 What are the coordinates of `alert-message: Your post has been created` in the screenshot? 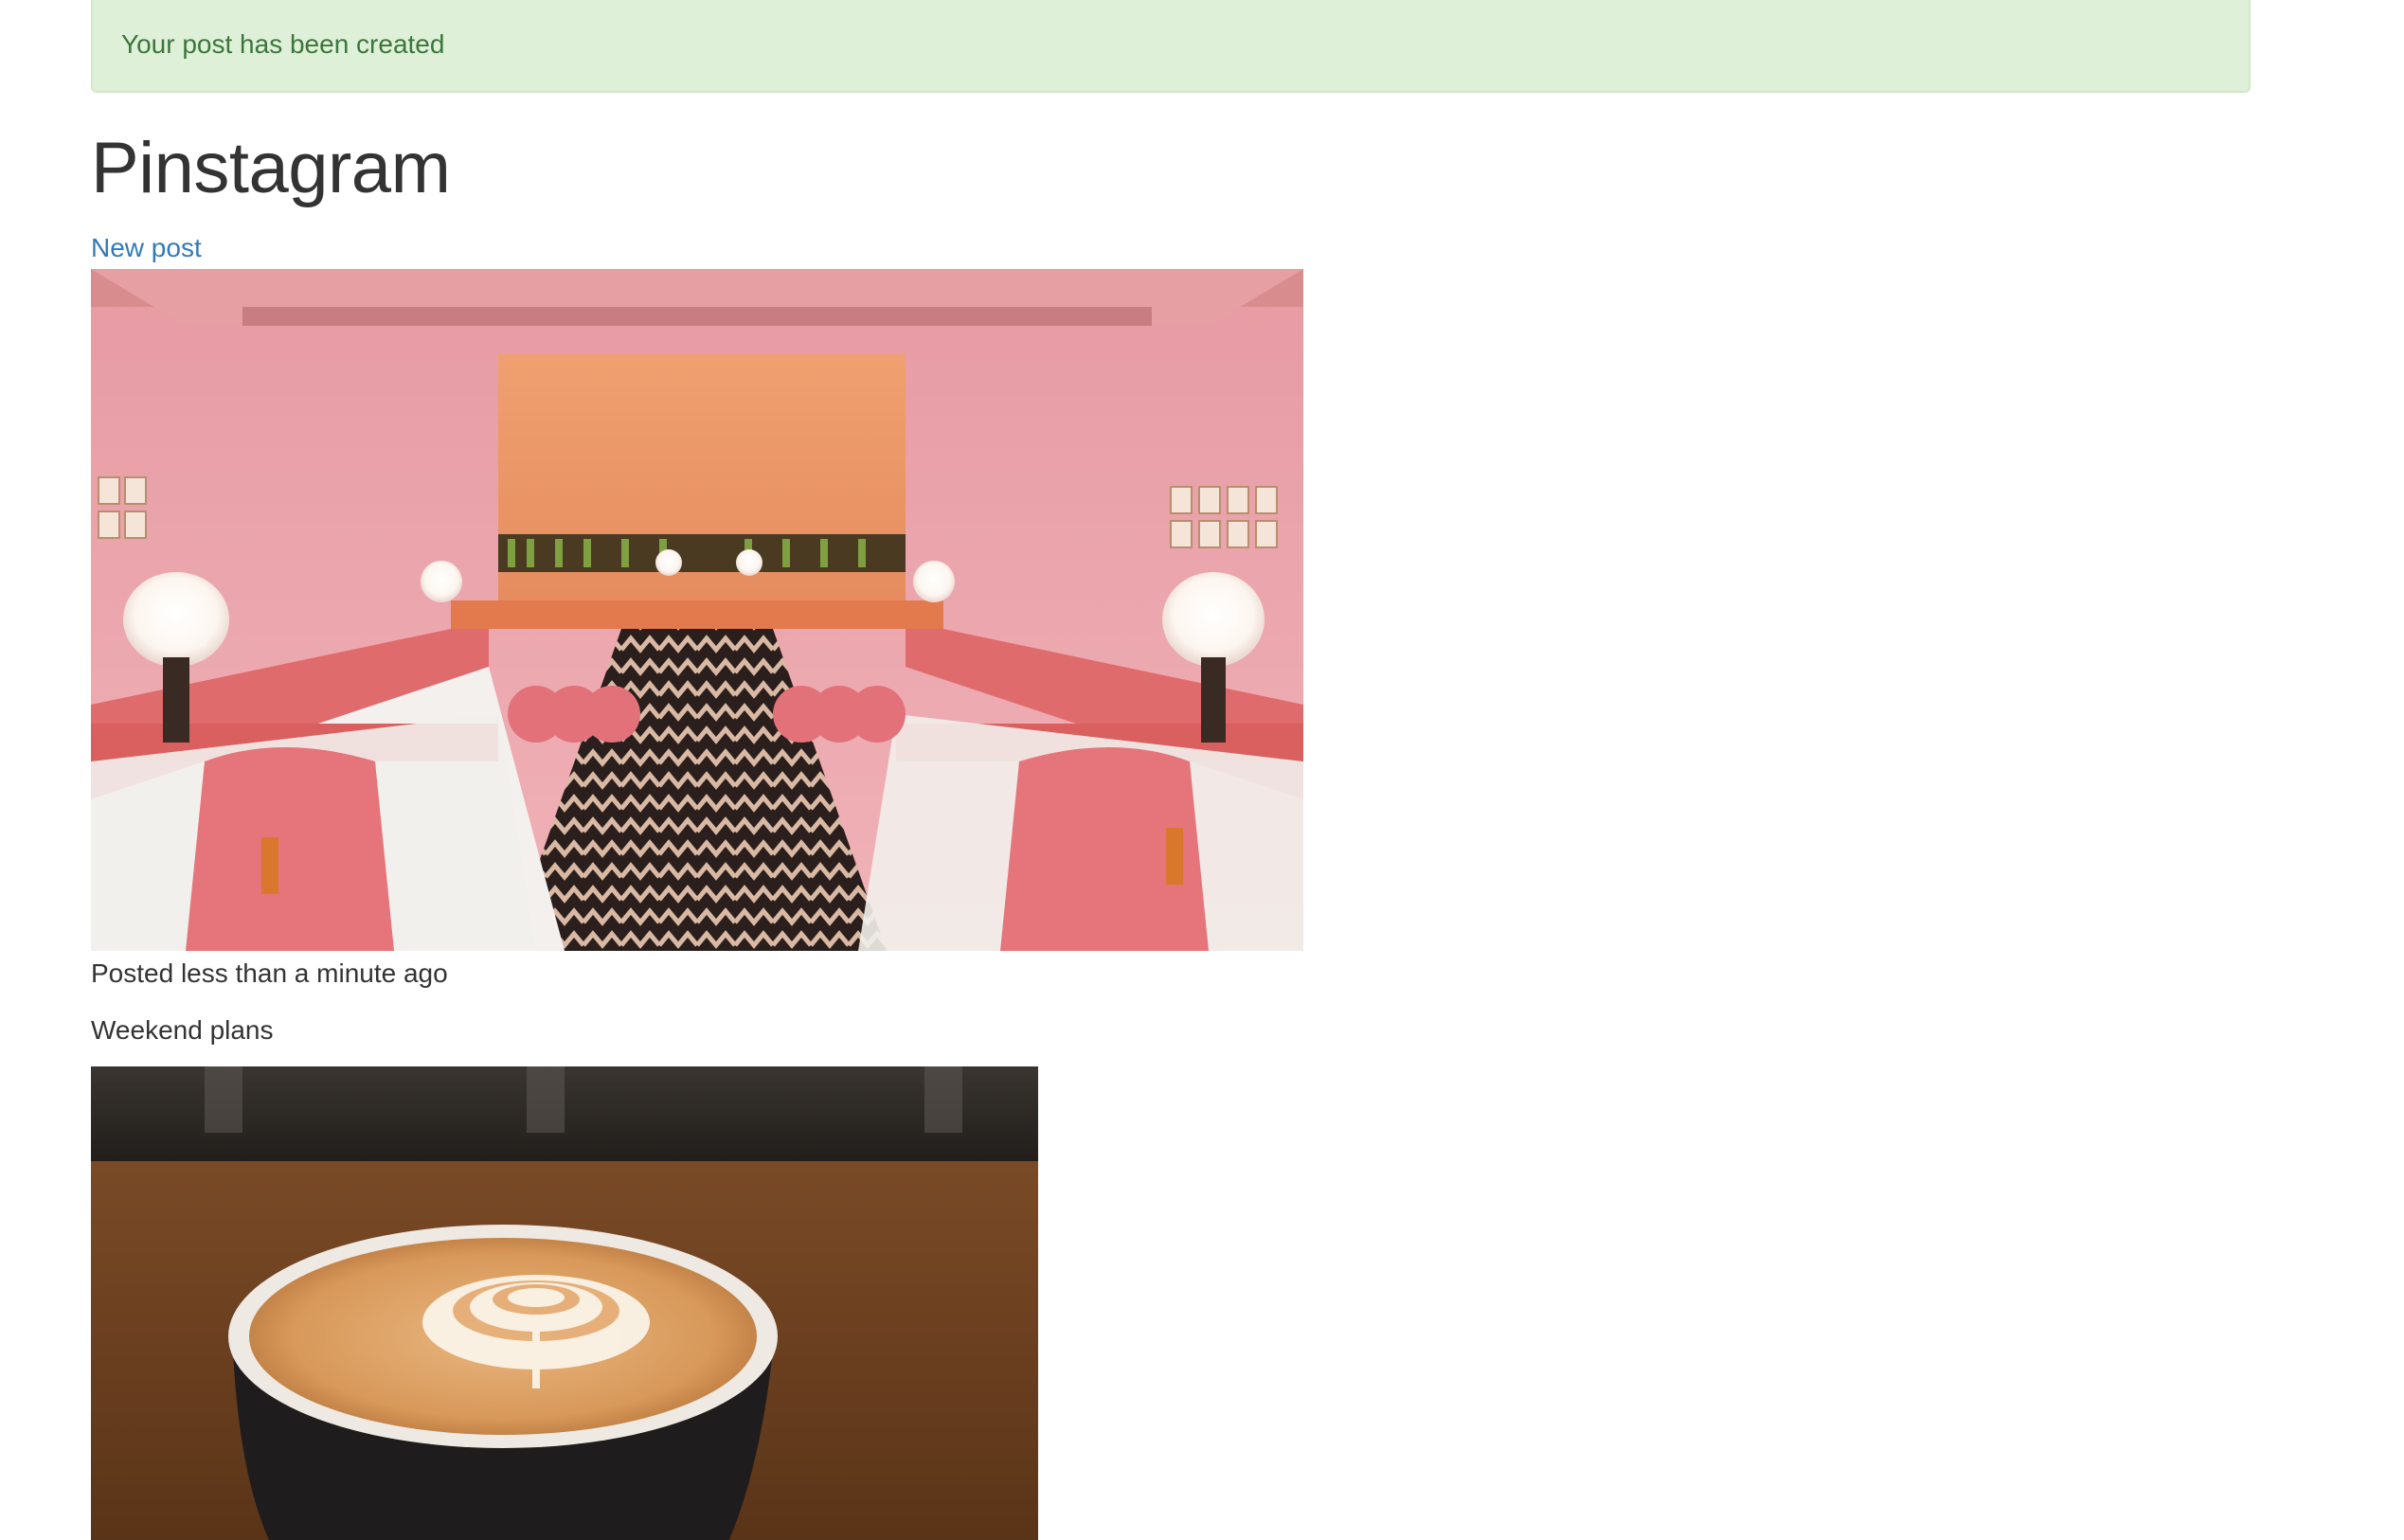 It's located at (283, 44).